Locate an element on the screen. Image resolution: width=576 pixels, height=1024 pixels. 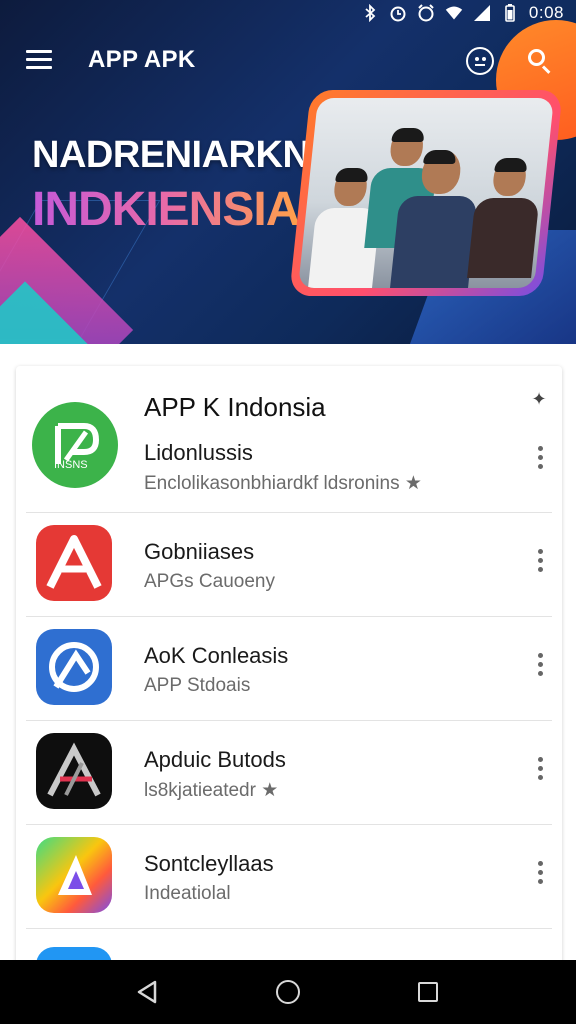
person-figure is located at coordinates (505, 218).